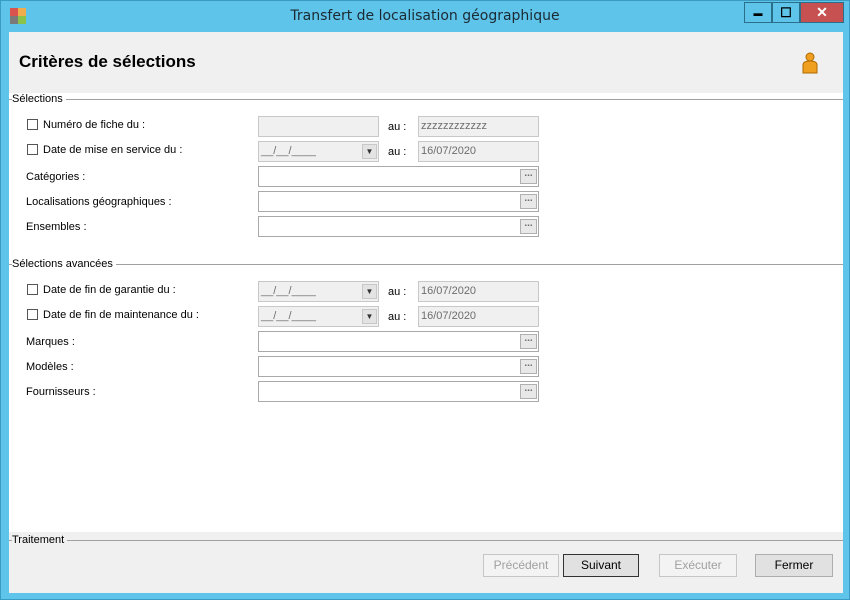  What do you see at coordinates (32, 124) in the screenshot?
I see `fiche-checkbox` at bounding box center [32, 124].